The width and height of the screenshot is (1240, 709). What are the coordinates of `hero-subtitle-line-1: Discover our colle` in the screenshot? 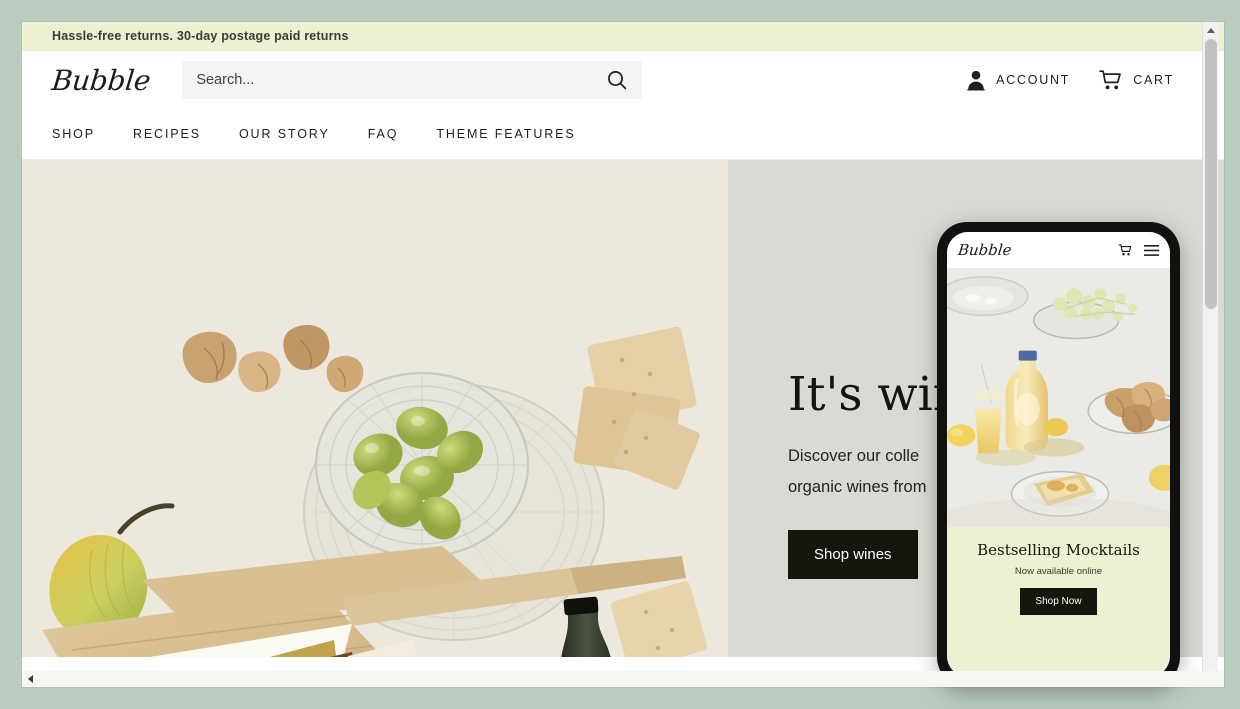 It's located at (854, 456).